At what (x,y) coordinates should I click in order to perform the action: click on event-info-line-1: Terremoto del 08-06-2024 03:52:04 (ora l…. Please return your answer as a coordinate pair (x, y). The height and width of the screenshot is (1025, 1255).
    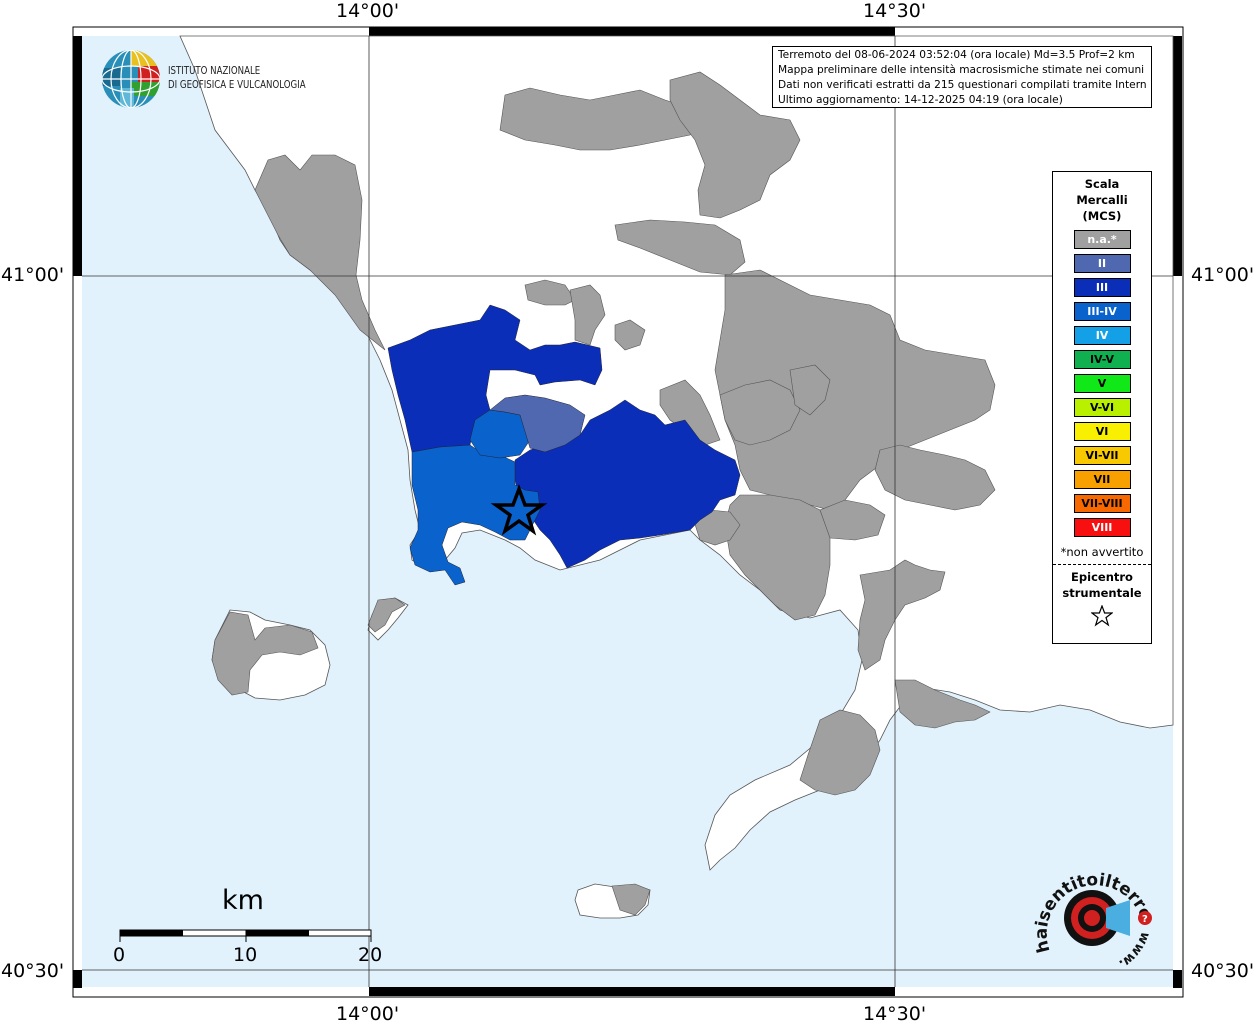
    Looking at the image, I should click on (956, 55).